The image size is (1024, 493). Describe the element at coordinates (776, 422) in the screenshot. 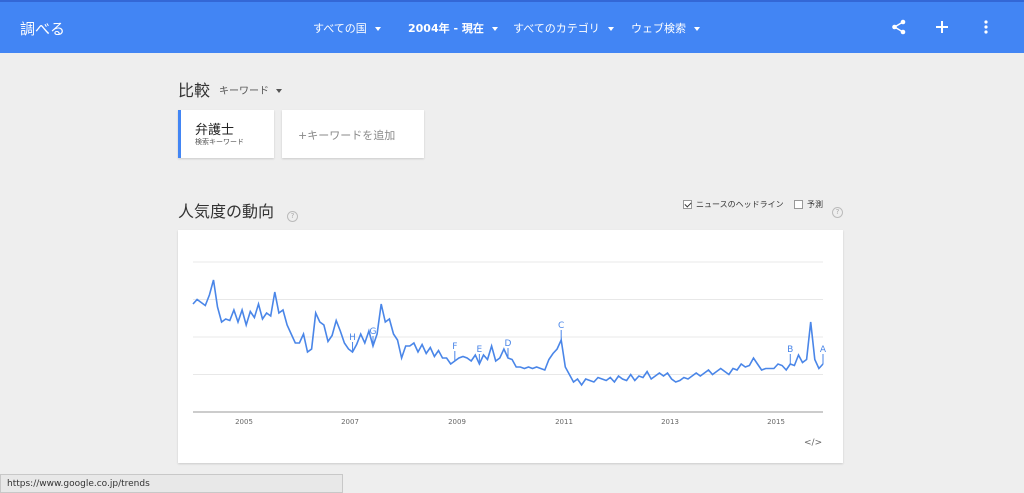

I see `x-tick-label: 2015` at that location.